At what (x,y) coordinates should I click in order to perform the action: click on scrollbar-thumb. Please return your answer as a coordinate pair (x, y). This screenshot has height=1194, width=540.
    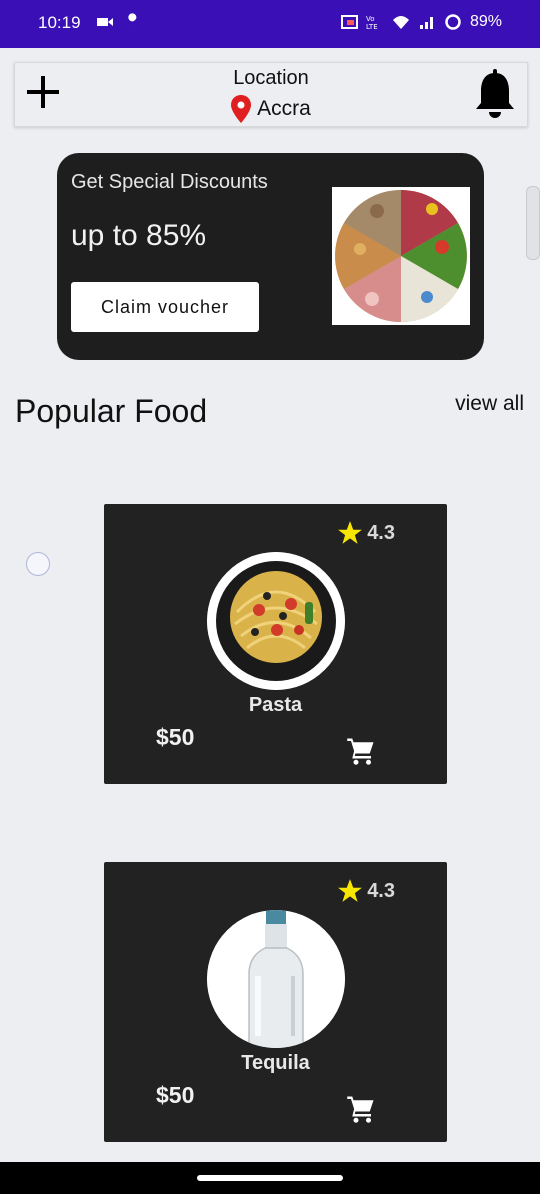
    Looking at the image, I should click on (533, 223).